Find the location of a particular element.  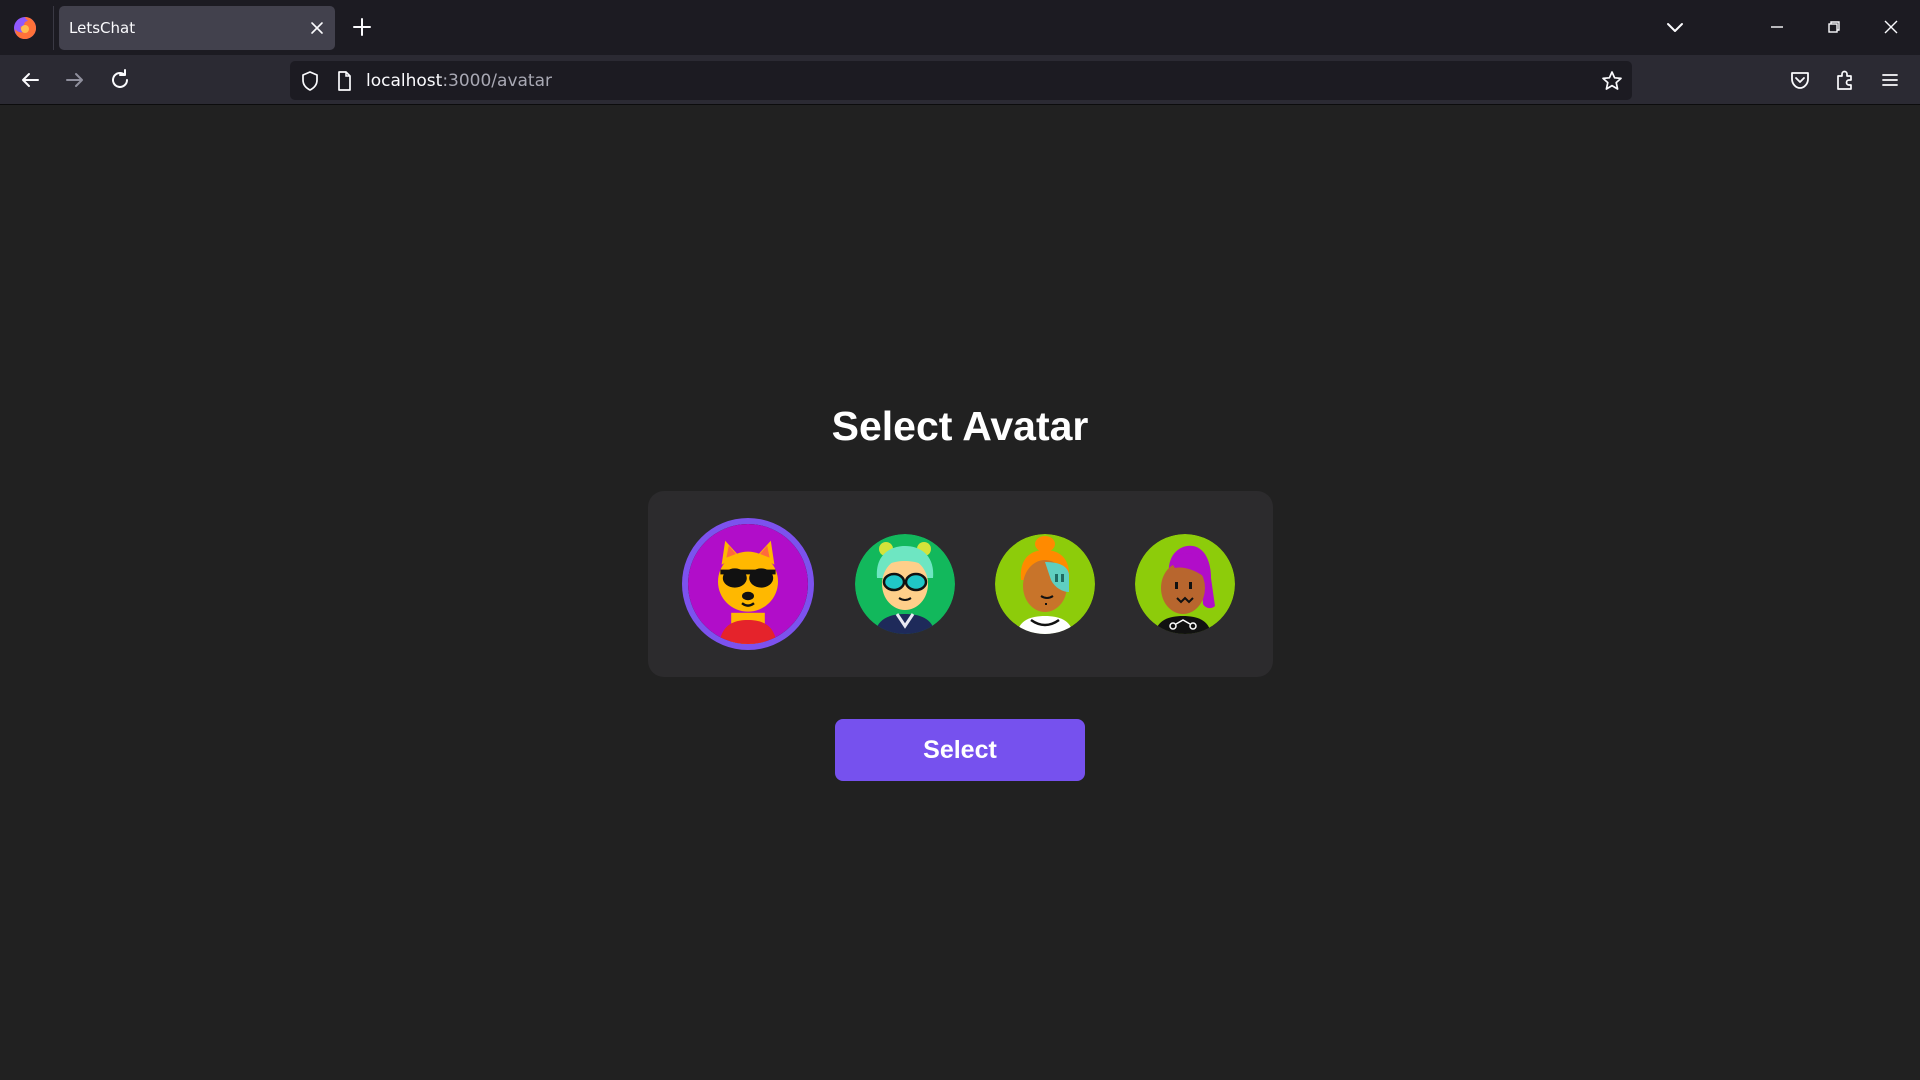

avatar-selector is located at coordinates (960, 584).